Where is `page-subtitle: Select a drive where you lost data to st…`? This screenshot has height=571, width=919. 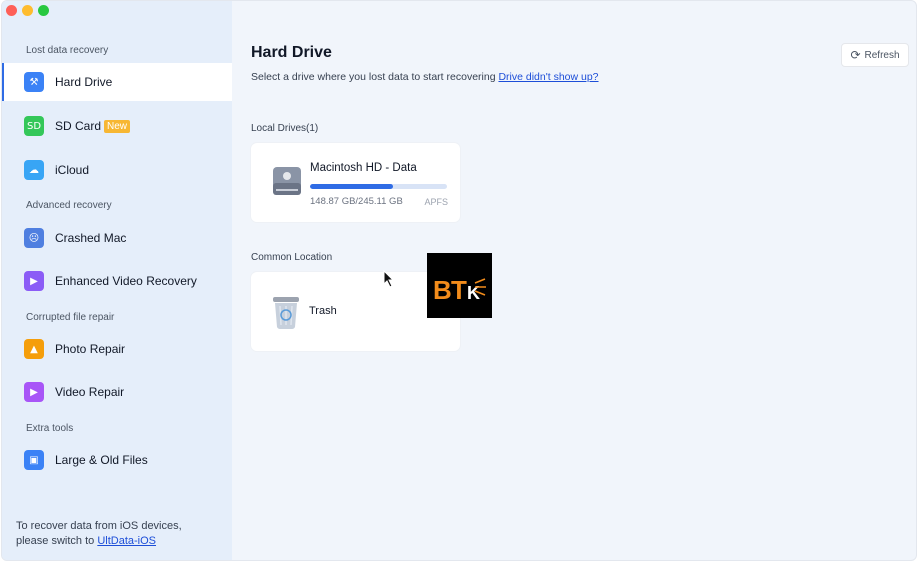 page-subtitle: Select a drive where you lost data to st… is located at coordinates (425, 77).